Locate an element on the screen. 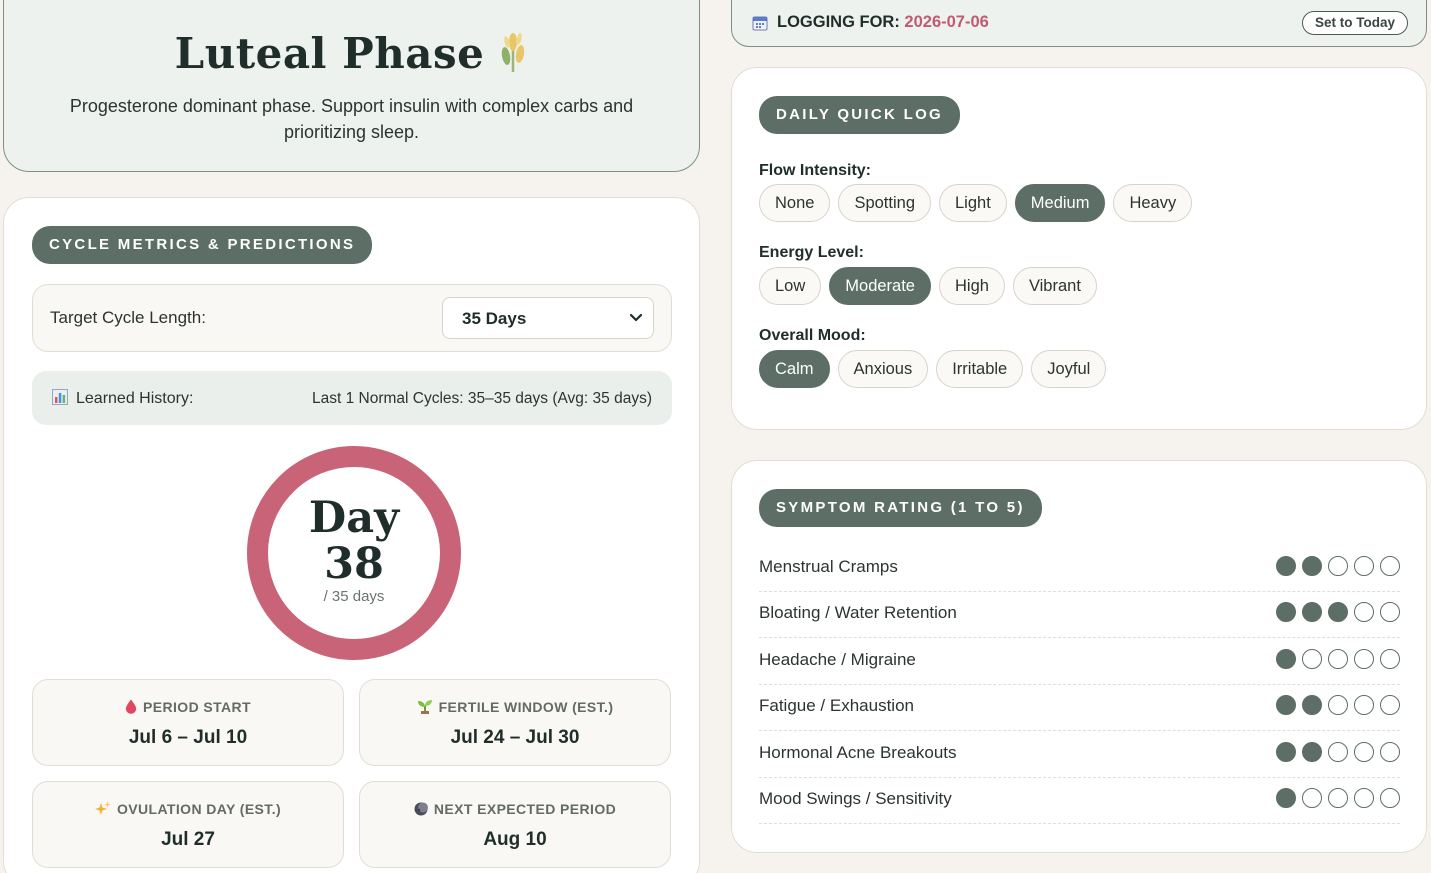 Image resolution: width=1431 pixels, height=873 pixels. energy-option-moderate: Moderate is located at coordinates (880, 286).